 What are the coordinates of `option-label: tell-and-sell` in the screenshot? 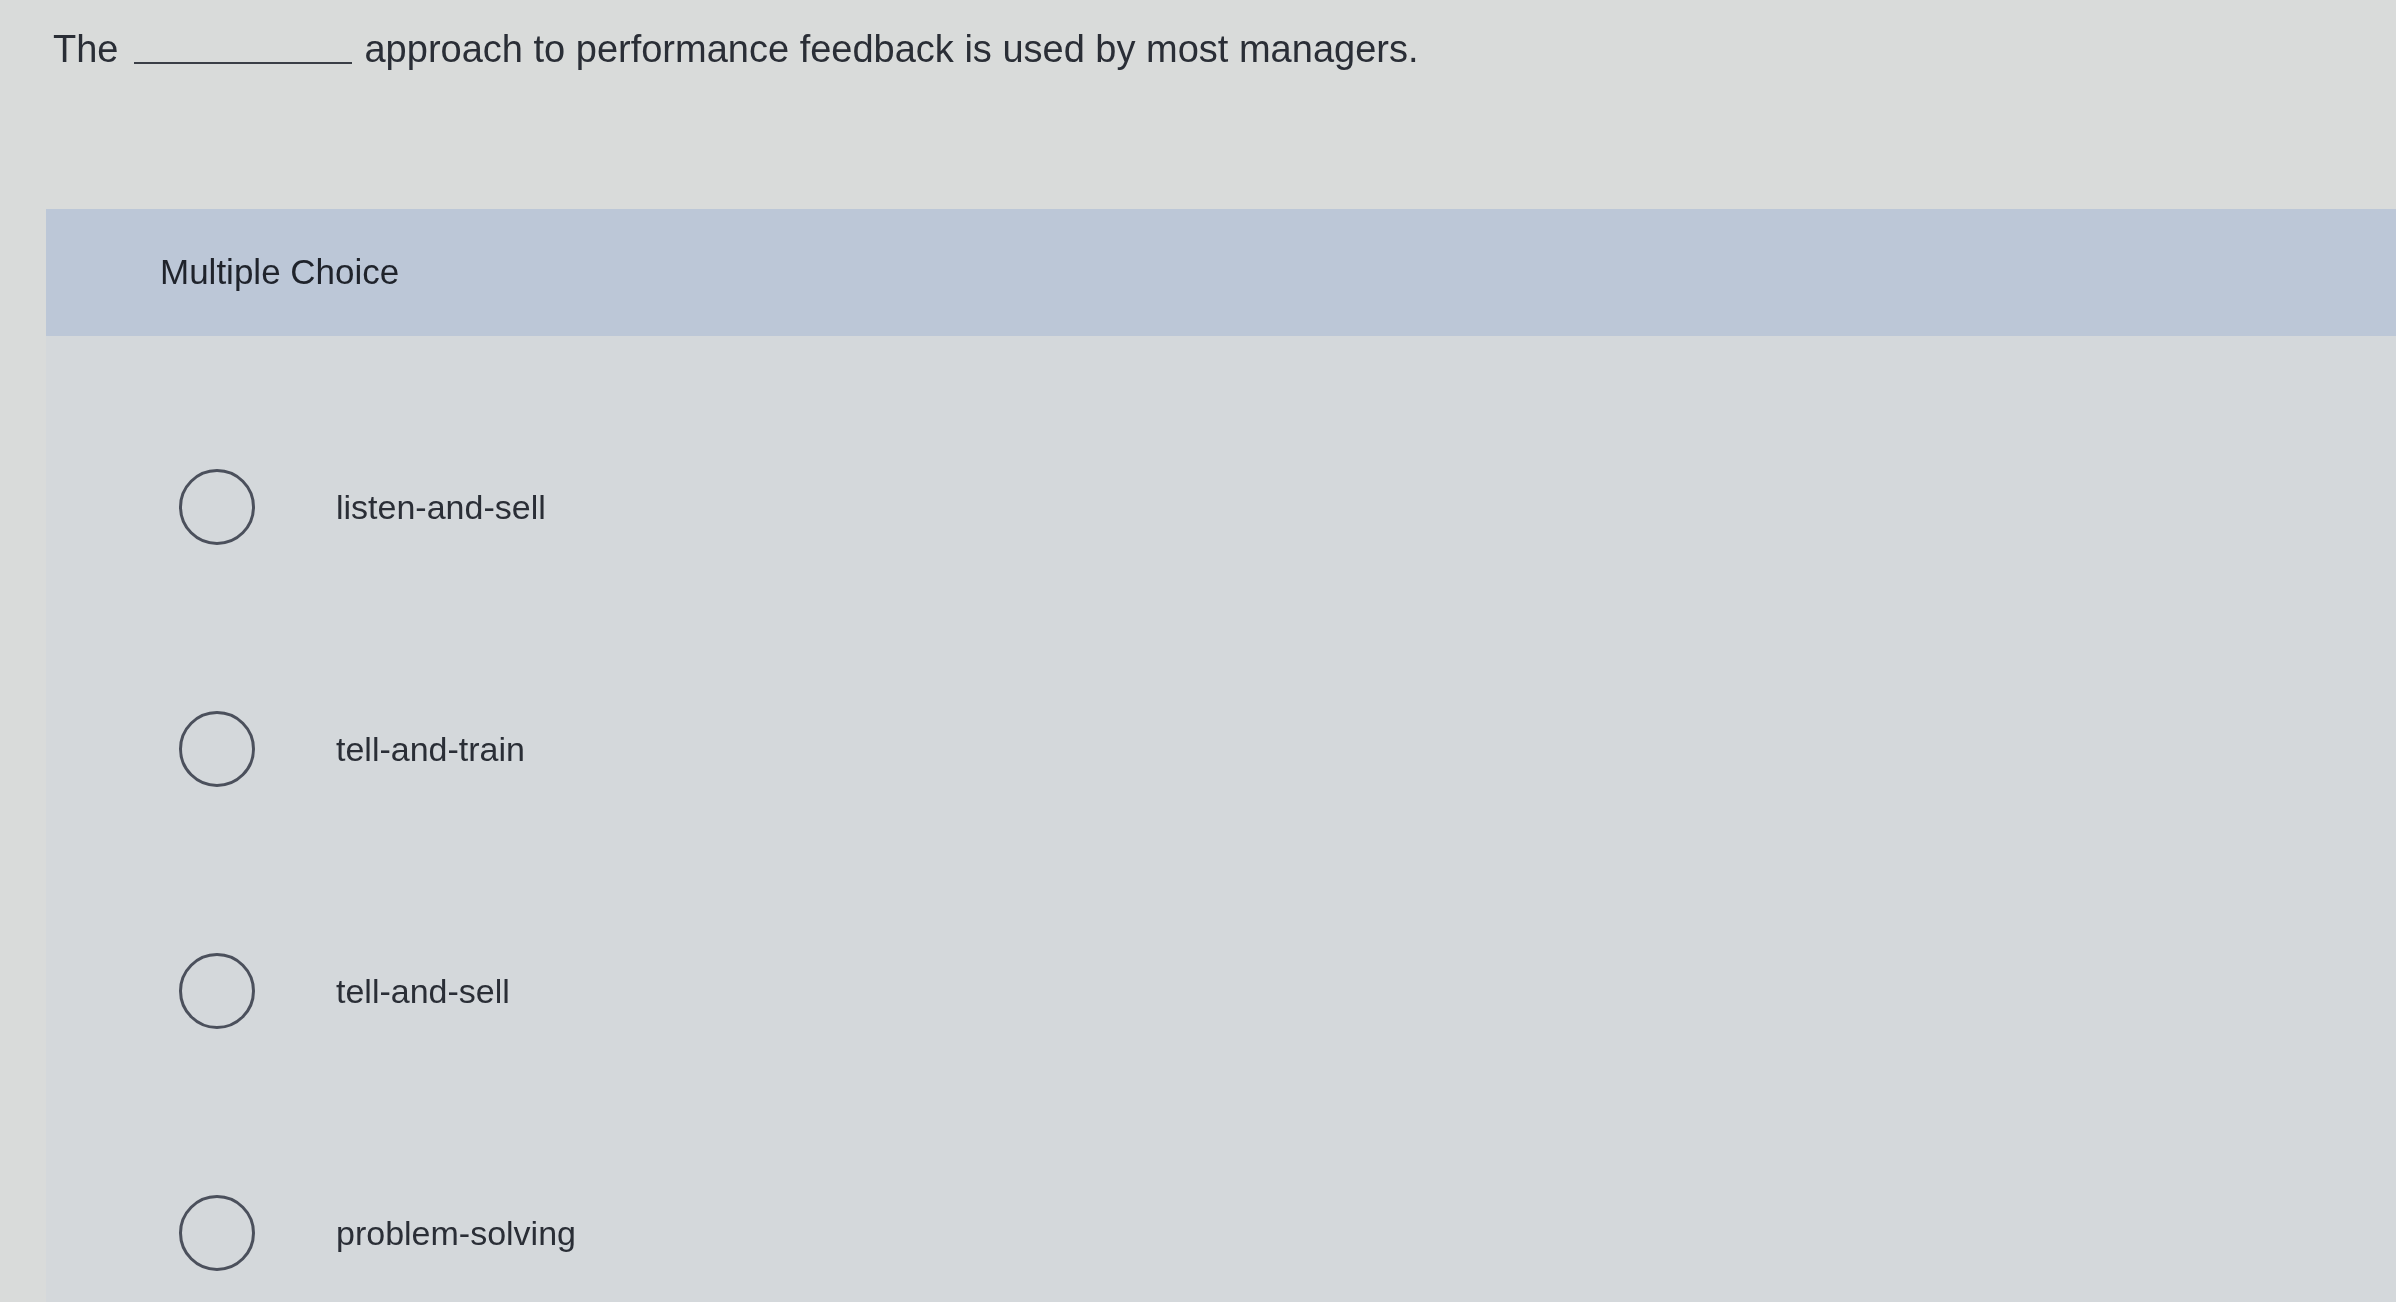 It's located at (423, 991).